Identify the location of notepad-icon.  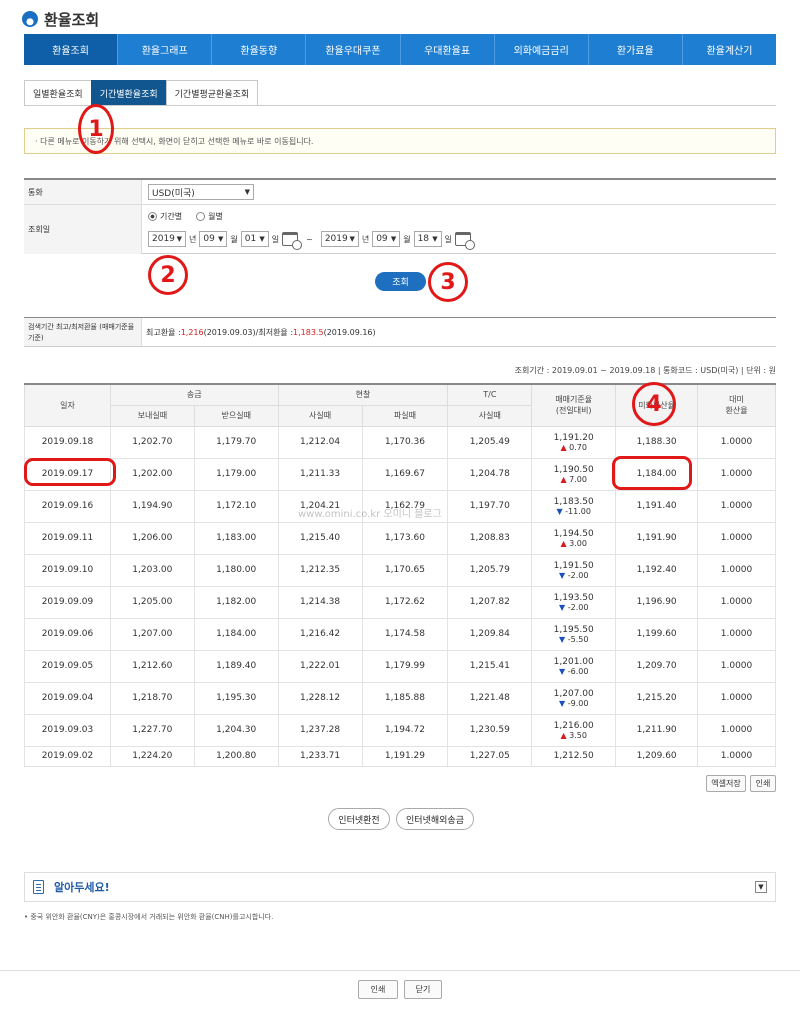
(38, 887).